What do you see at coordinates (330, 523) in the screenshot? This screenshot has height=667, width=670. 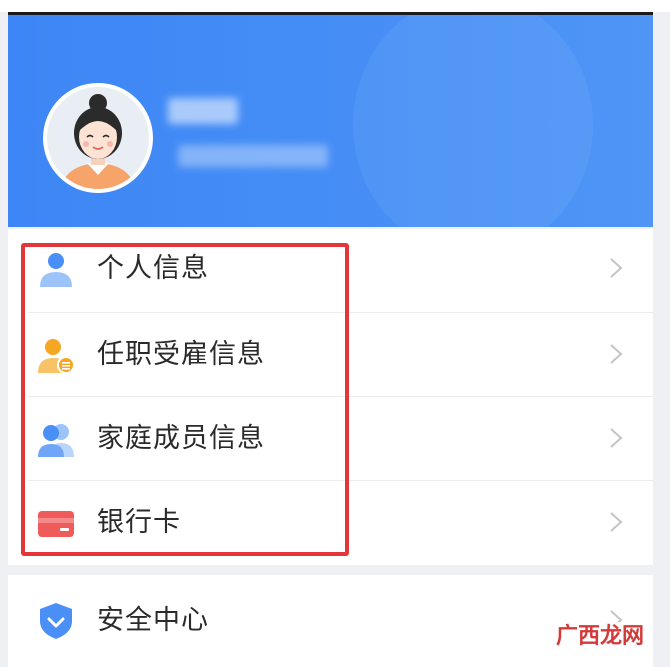 I see `menu-item-bank-card: 银行卡` at bounding box center [330, 523].